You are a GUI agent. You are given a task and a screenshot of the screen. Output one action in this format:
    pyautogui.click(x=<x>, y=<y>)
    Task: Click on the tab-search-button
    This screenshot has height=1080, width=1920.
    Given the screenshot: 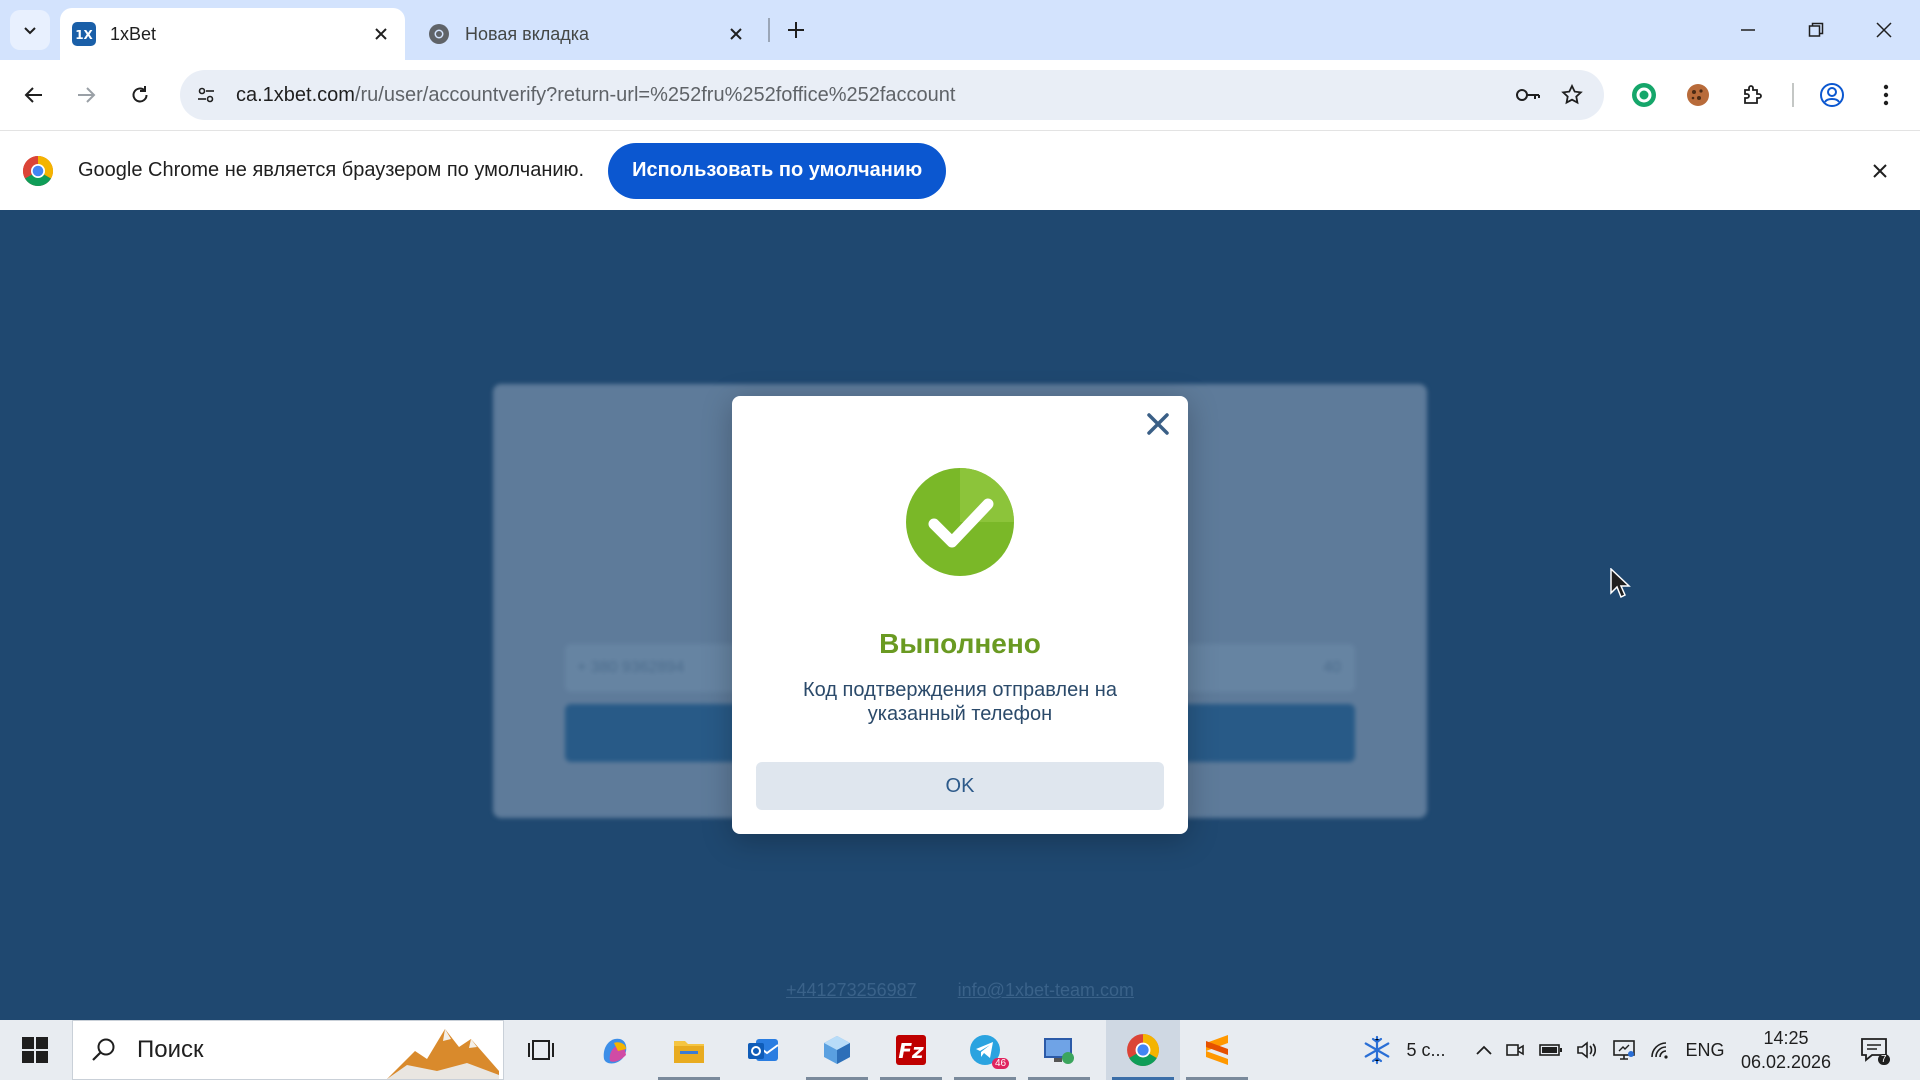 What is the action you would take?
    pyautogui.click(x=30, y=30)
    